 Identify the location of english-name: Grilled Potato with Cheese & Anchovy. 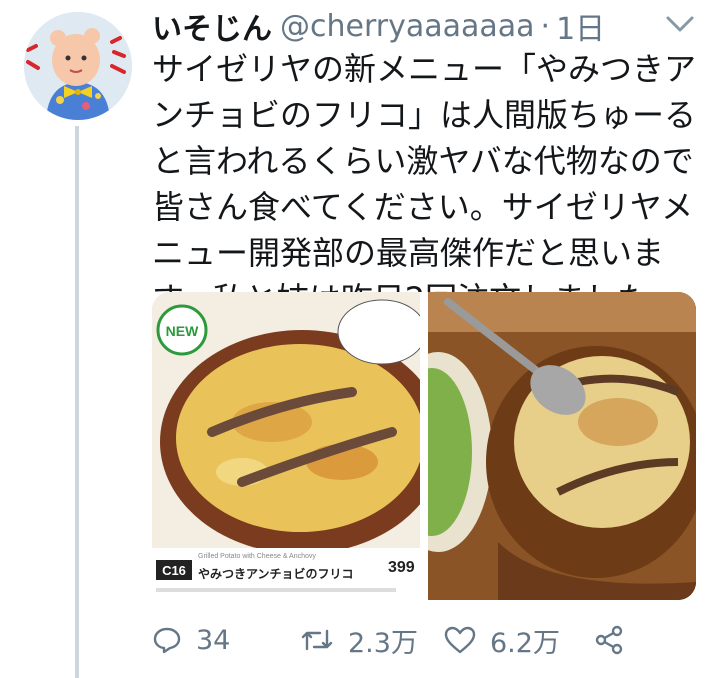
(257, 556).